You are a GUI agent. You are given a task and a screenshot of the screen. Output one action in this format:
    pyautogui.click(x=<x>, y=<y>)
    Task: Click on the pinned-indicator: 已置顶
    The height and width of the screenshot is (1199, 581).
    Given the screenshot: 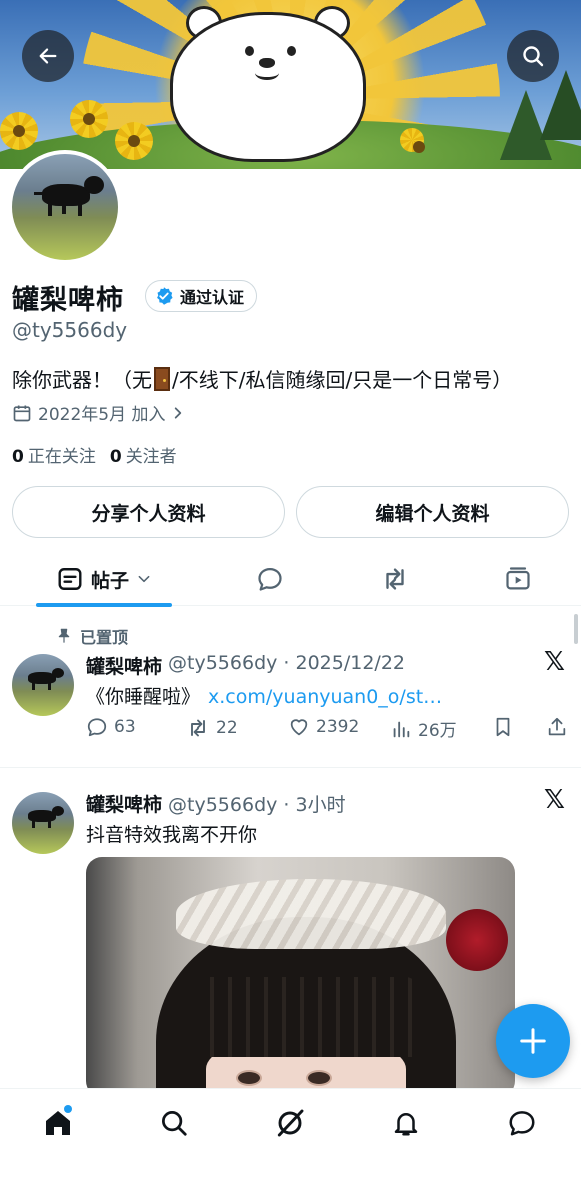 What is the action you would take?
    pyautogui.click(x=92, y=636)
    